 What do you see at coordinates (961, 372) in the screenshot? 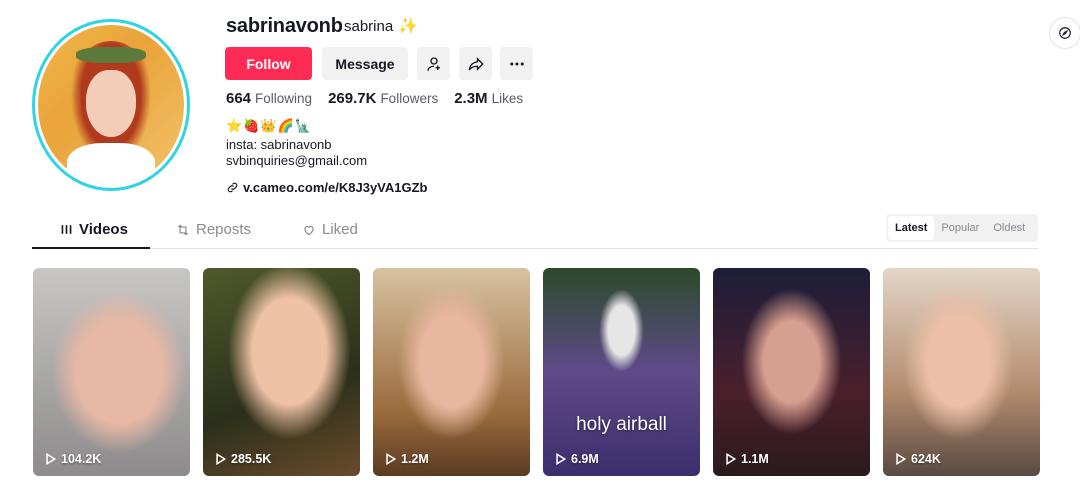
I see `video-card: 624K` at bounding box center [961, 372].